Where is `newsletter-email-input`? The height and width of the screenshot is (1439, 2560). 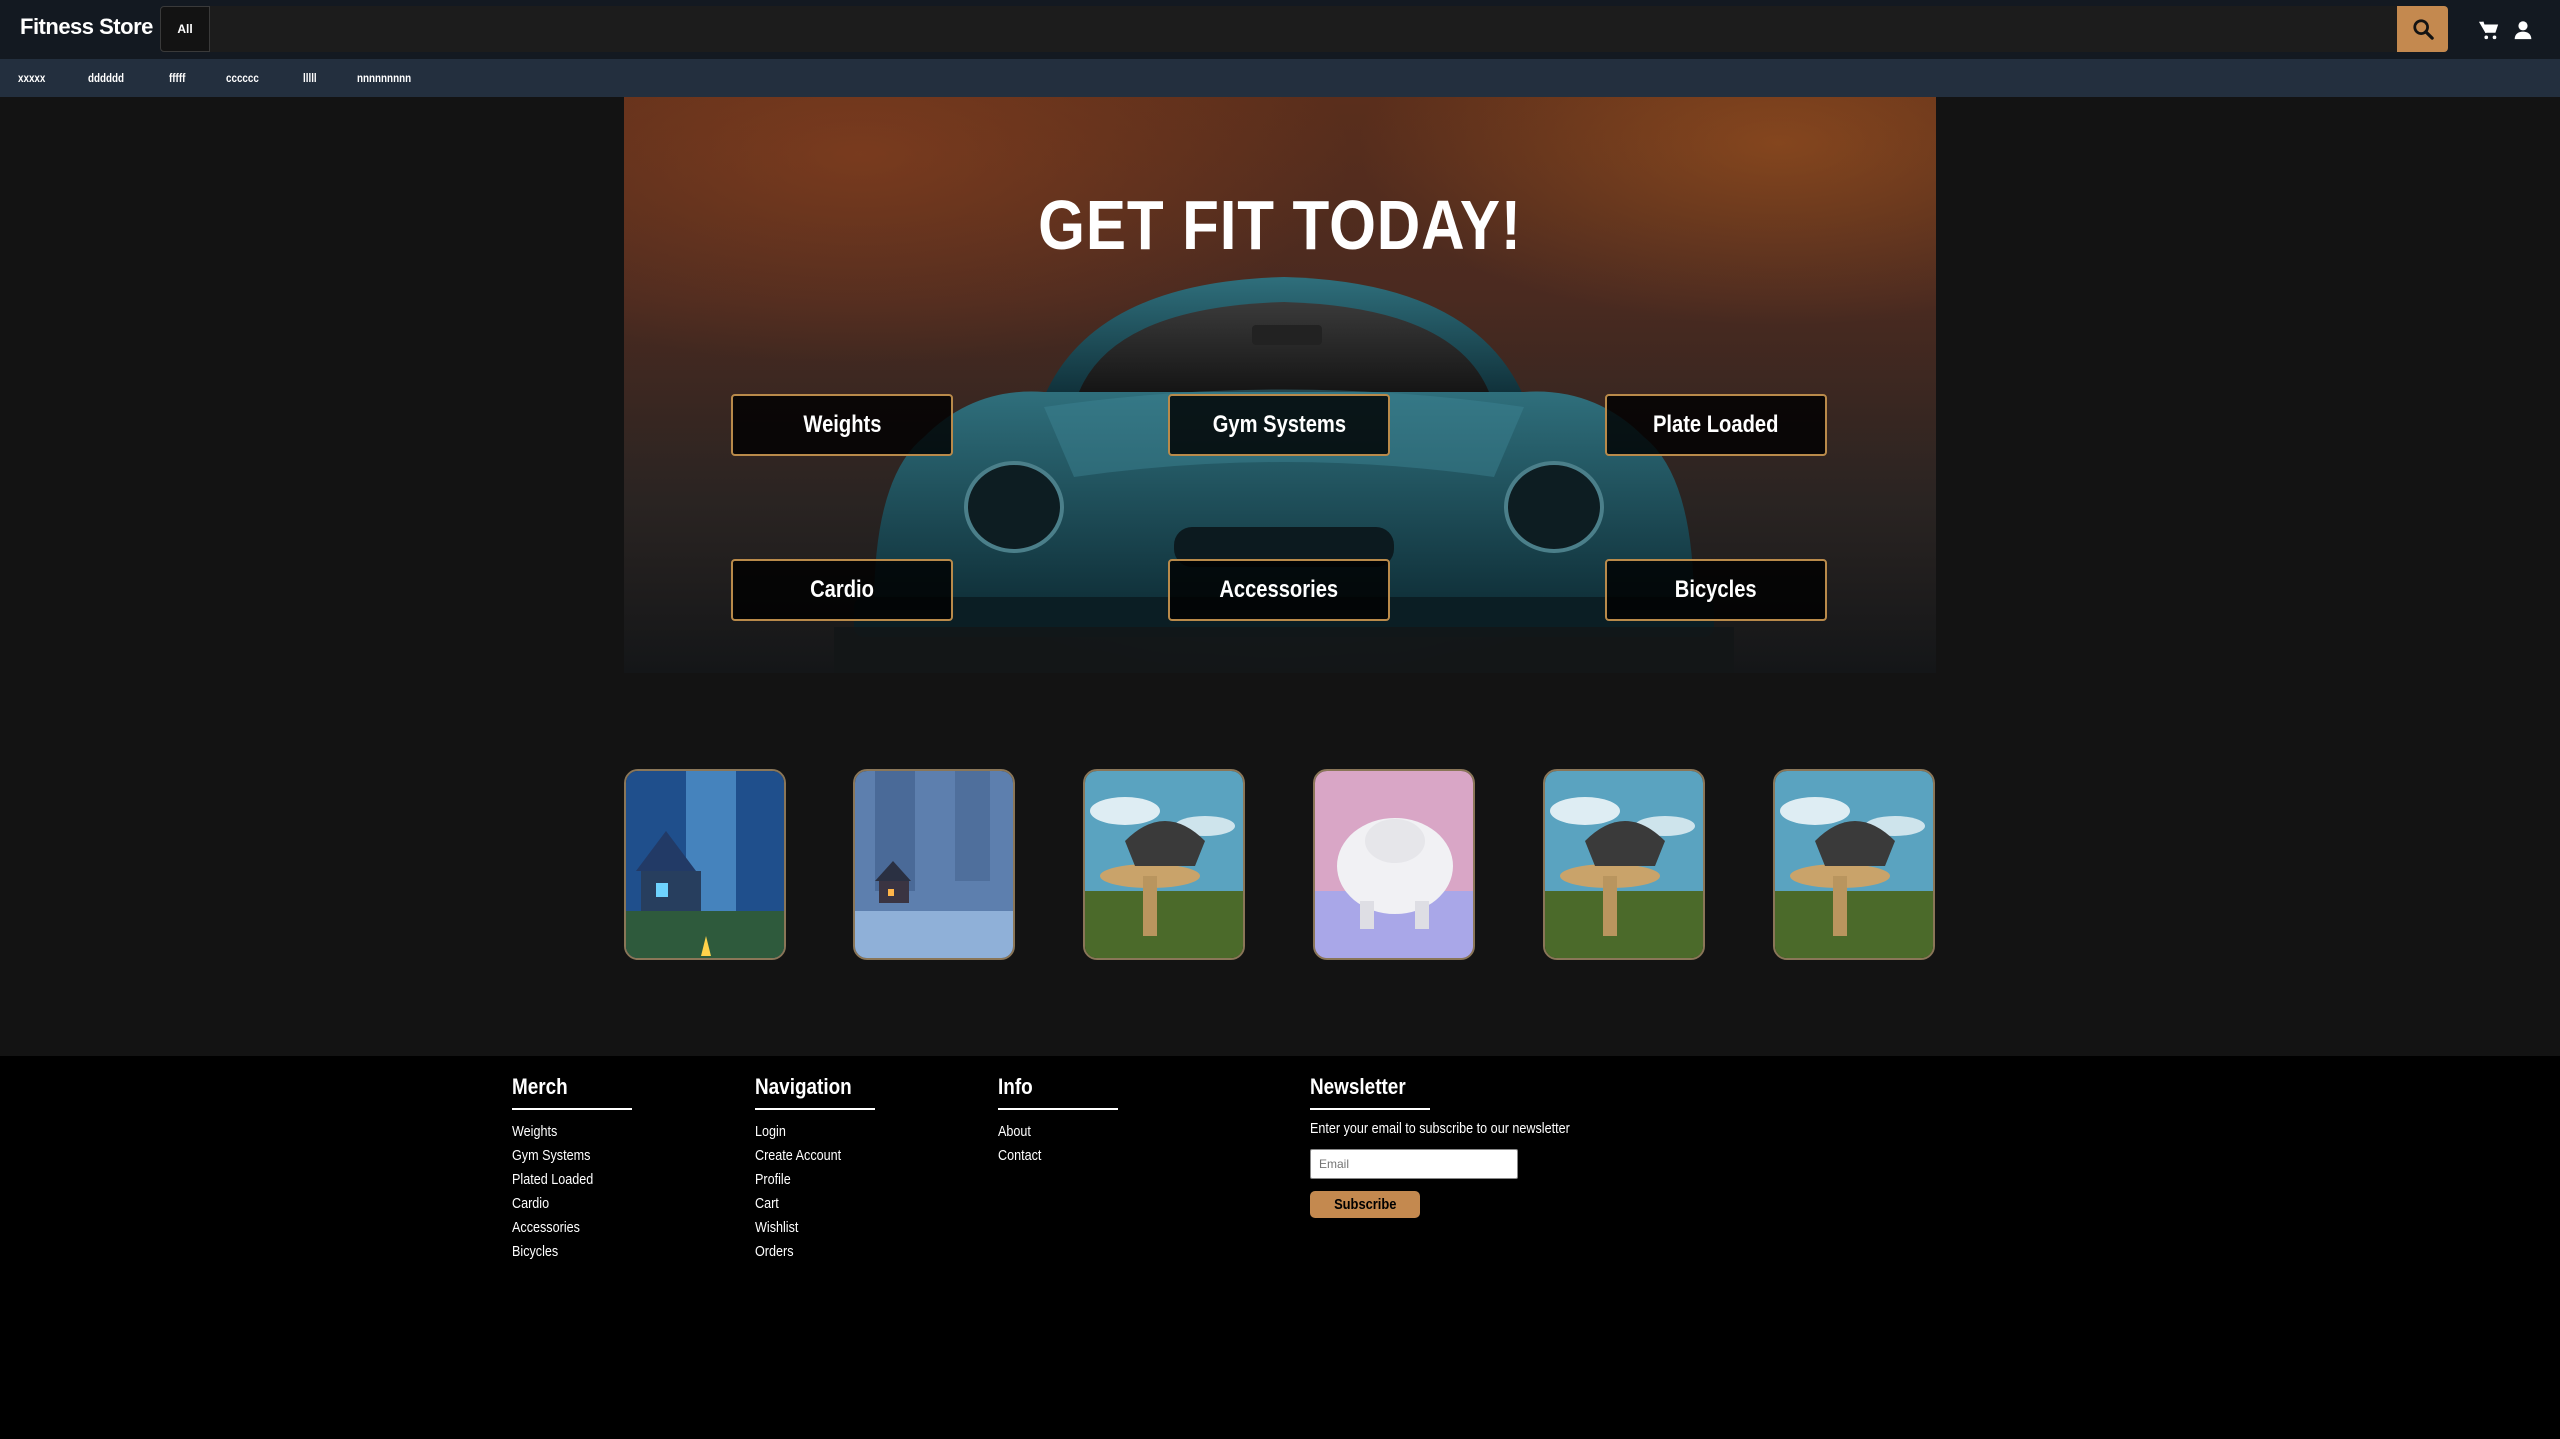
newsletter-email-input is located at coordinates (1414, 1164).